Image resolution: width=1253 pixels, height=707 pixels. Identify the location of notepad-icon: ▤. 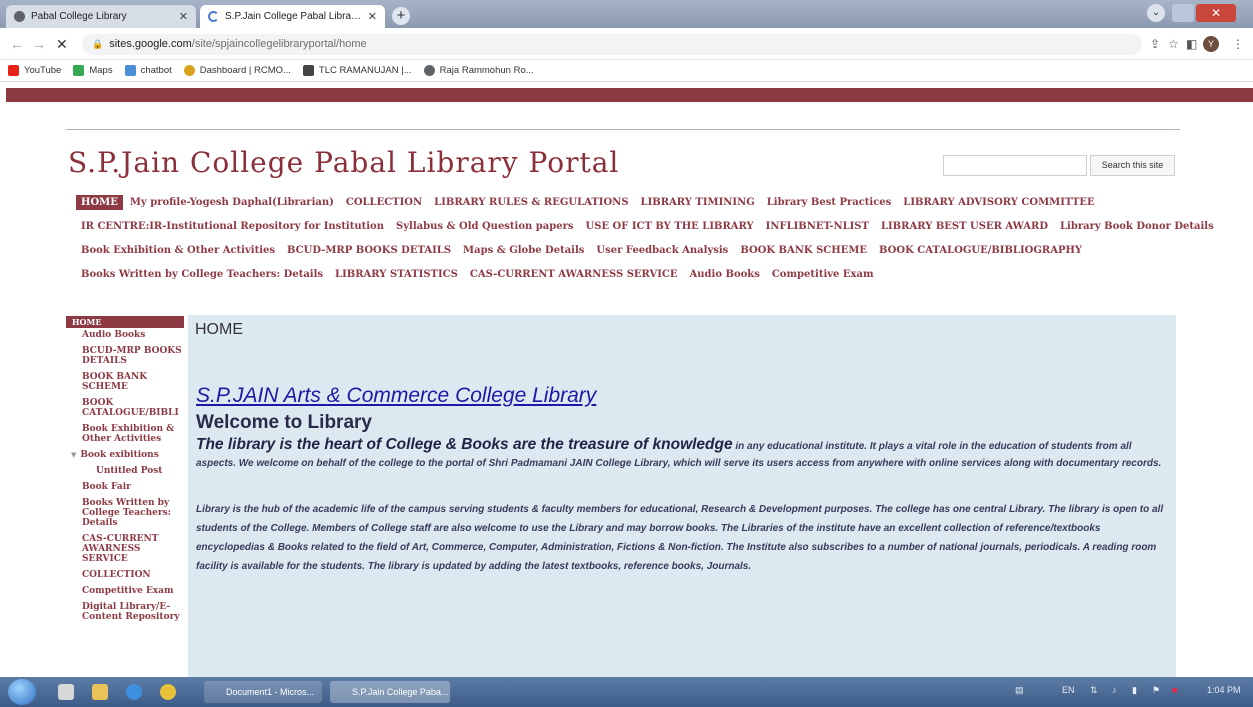
(1019, 690).